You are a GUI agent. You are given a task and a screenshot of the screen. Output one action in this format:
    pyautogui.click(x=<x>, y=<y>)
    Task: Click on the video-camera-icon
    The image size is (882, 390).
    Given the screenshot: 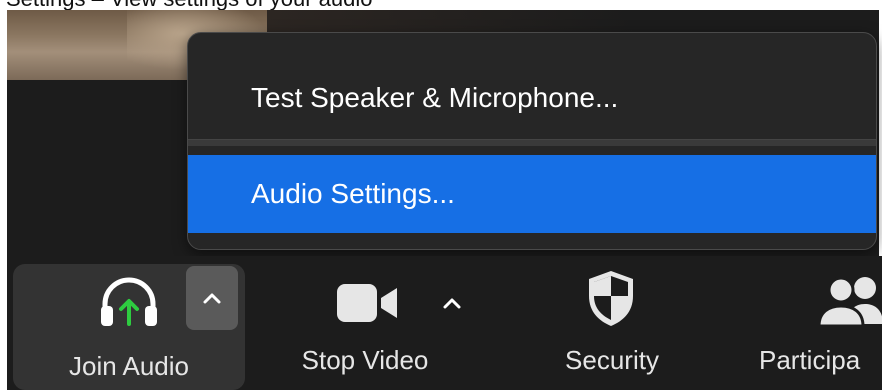 What is the action you would take?
    pyautogui.click(x=367, y=303)
    